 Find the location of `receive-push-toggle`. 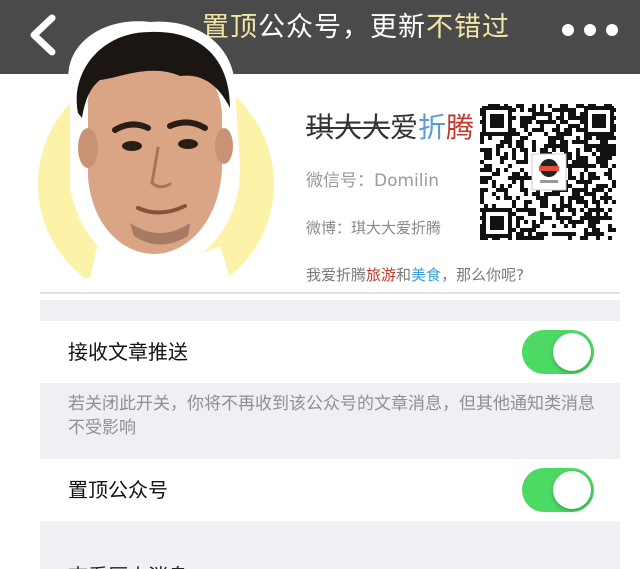

receive-push-toggle is located at coordinates (558, 352).